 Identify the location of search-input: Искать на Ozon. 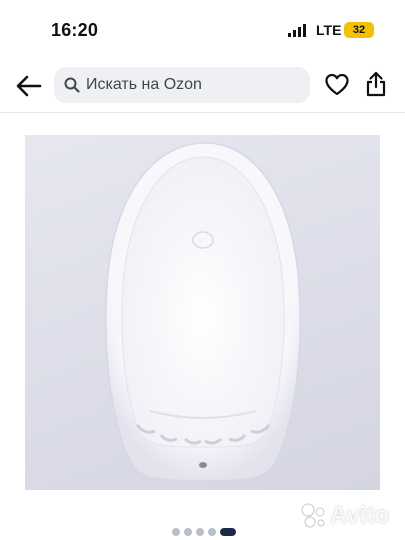
(182, 85).